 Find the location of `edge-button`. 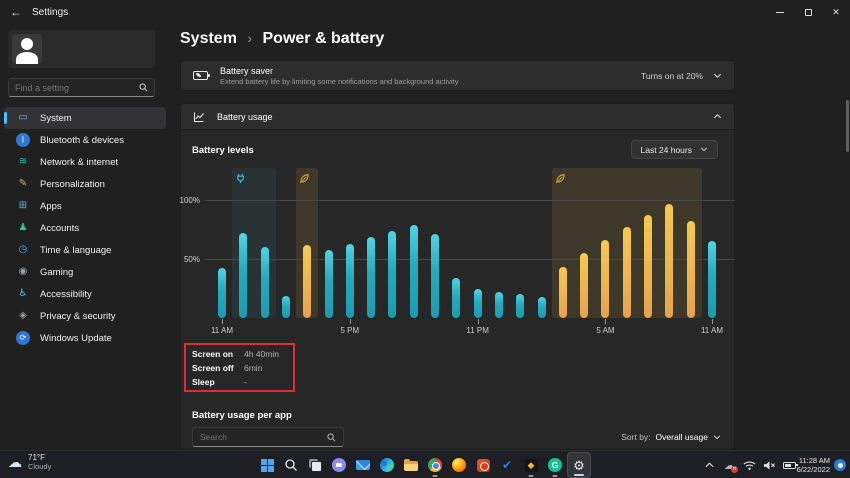

edge-button is located at coordinates (387, 465).